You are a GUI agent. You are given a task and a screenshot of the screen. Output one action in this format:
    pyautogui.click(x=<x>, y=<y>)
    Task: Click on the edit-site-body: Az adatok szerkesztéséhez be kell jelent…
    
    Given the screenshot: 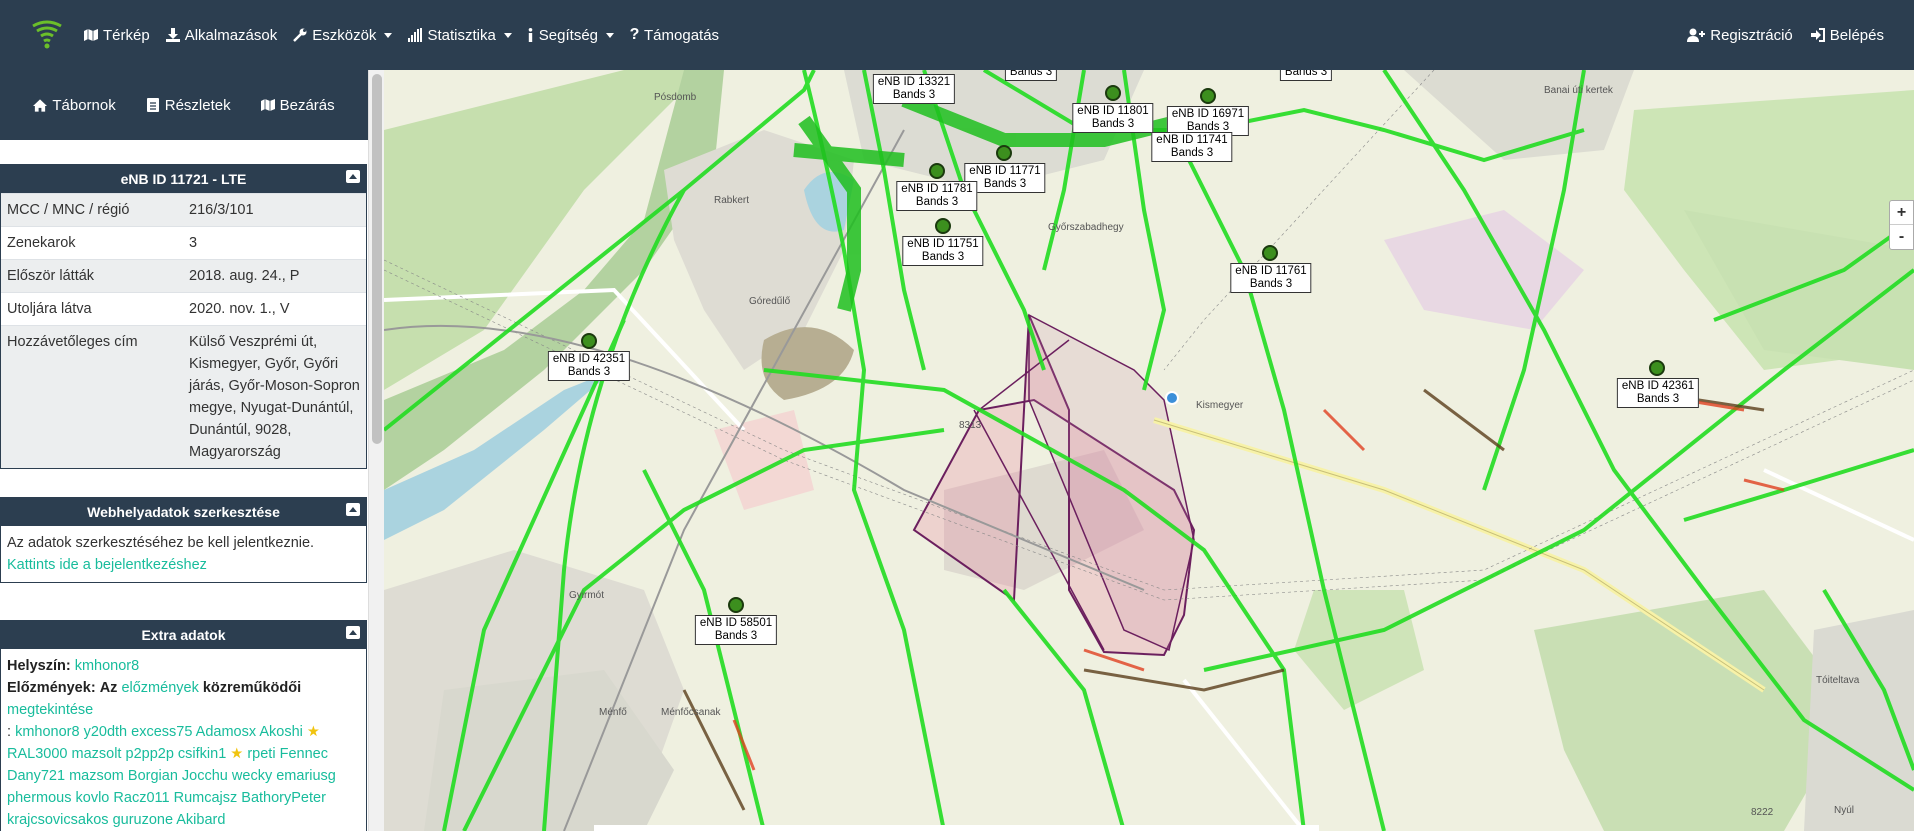 What is the action you would take?
    pyautogui.click(x=183, y=554)
    